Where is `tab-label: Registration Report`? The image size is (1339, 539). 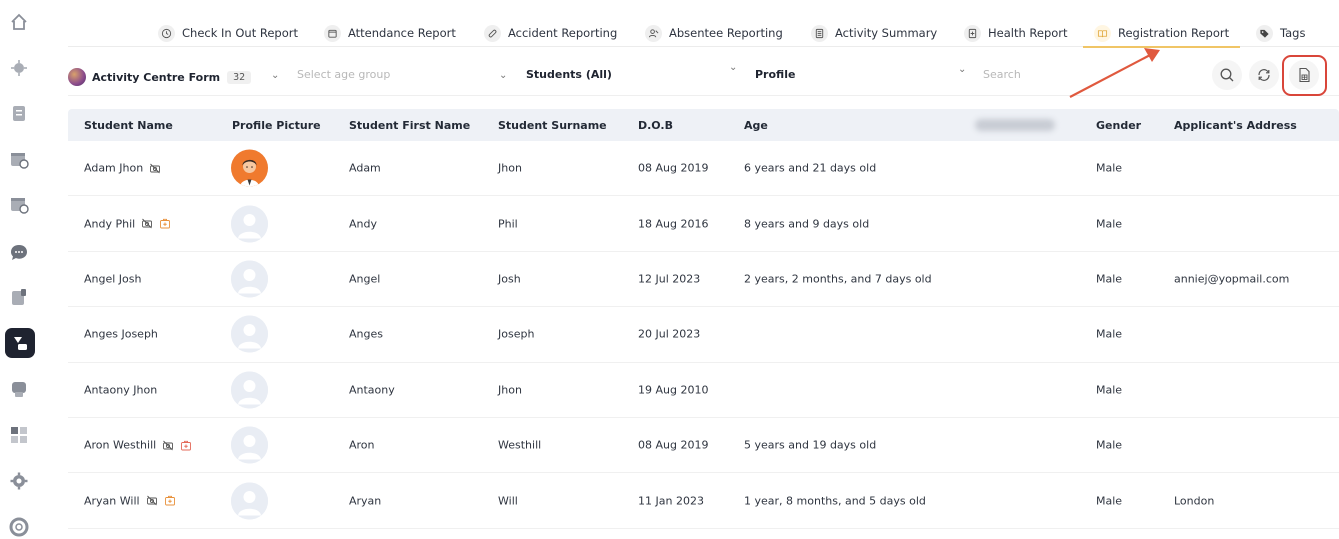 tab-label: Registration Report is located at coordinates (1174, 33).